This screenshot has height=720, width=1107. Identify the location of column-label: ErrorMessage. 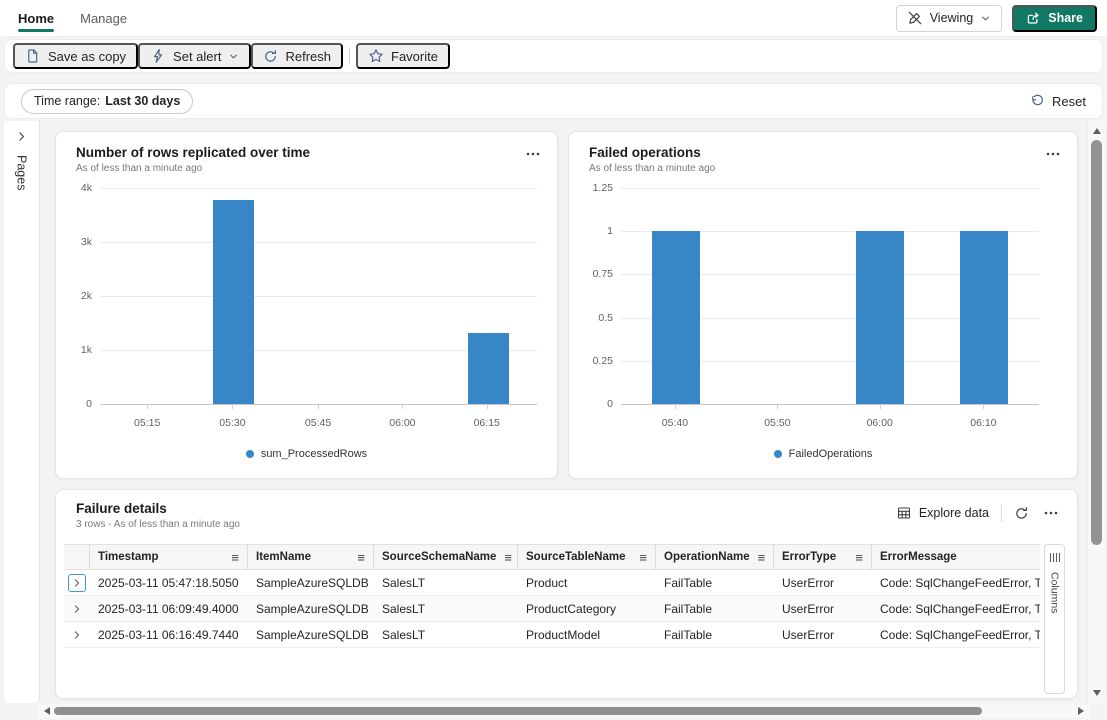
(918, 557).